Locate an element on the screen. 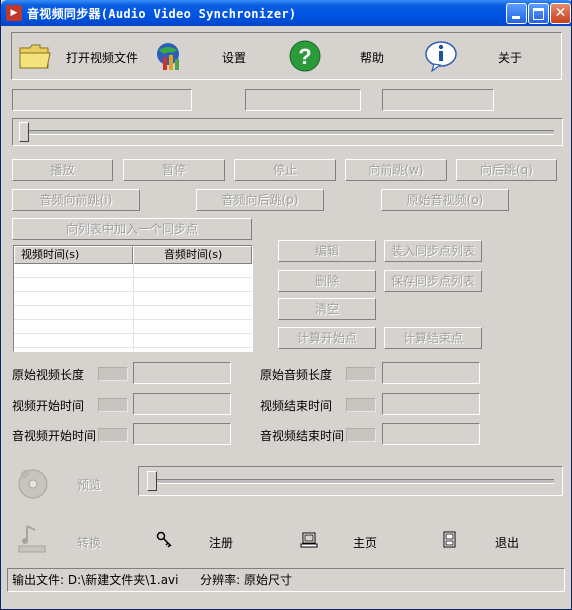 This screenshot has height=610, width=572. position-slider-thumb is located at coordinates (24, 132).